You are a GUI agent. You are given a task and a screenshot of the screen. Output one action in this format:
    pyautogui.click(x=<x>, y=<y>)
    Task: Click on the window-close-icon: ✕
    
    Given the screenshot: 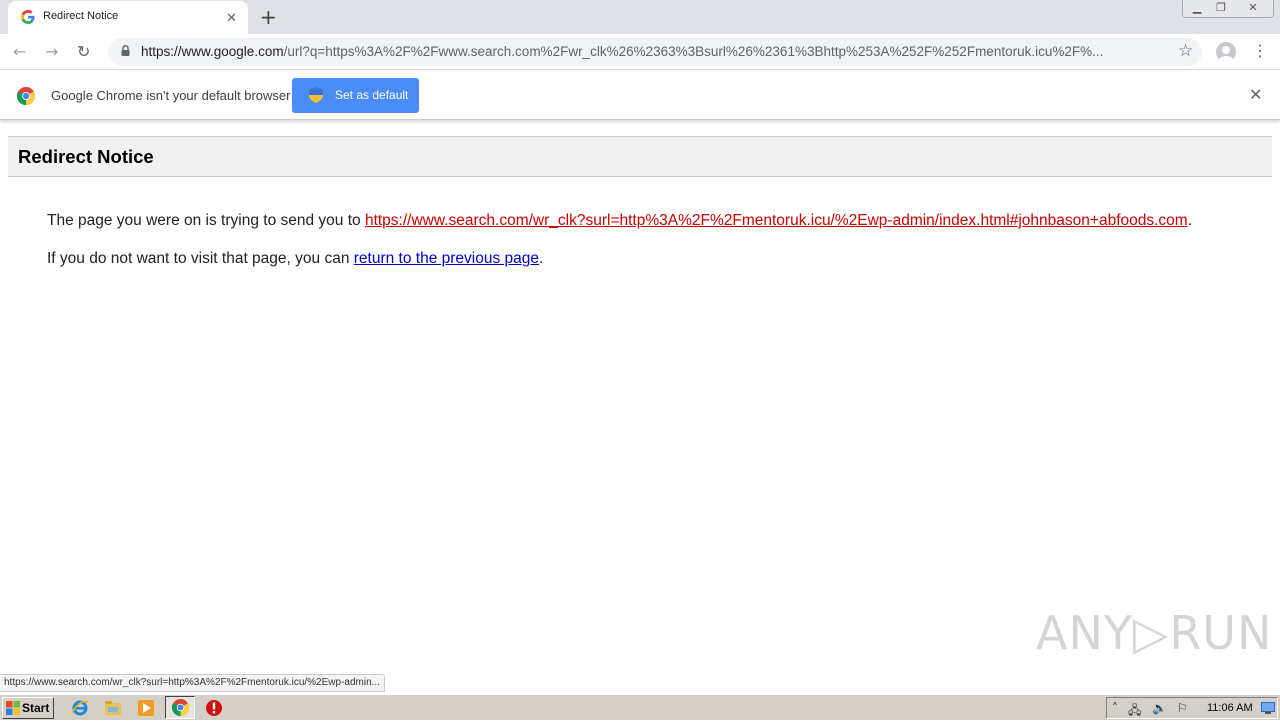 What is the action you would take?
    pyautogui.click(x=1253, y=9)
    